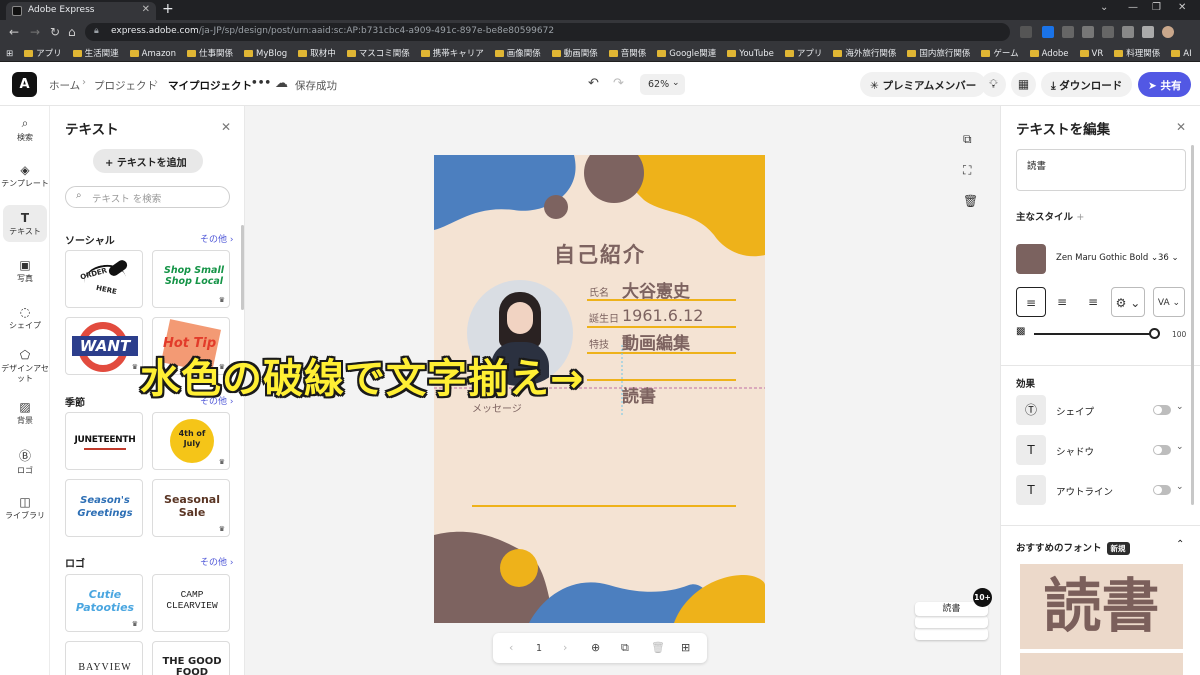 This screenshot has width=1200, height=675. Describe the element at coordinates (658, 647) in the screenshot. I see `delete-page-icon: 🗑︎` at that location.